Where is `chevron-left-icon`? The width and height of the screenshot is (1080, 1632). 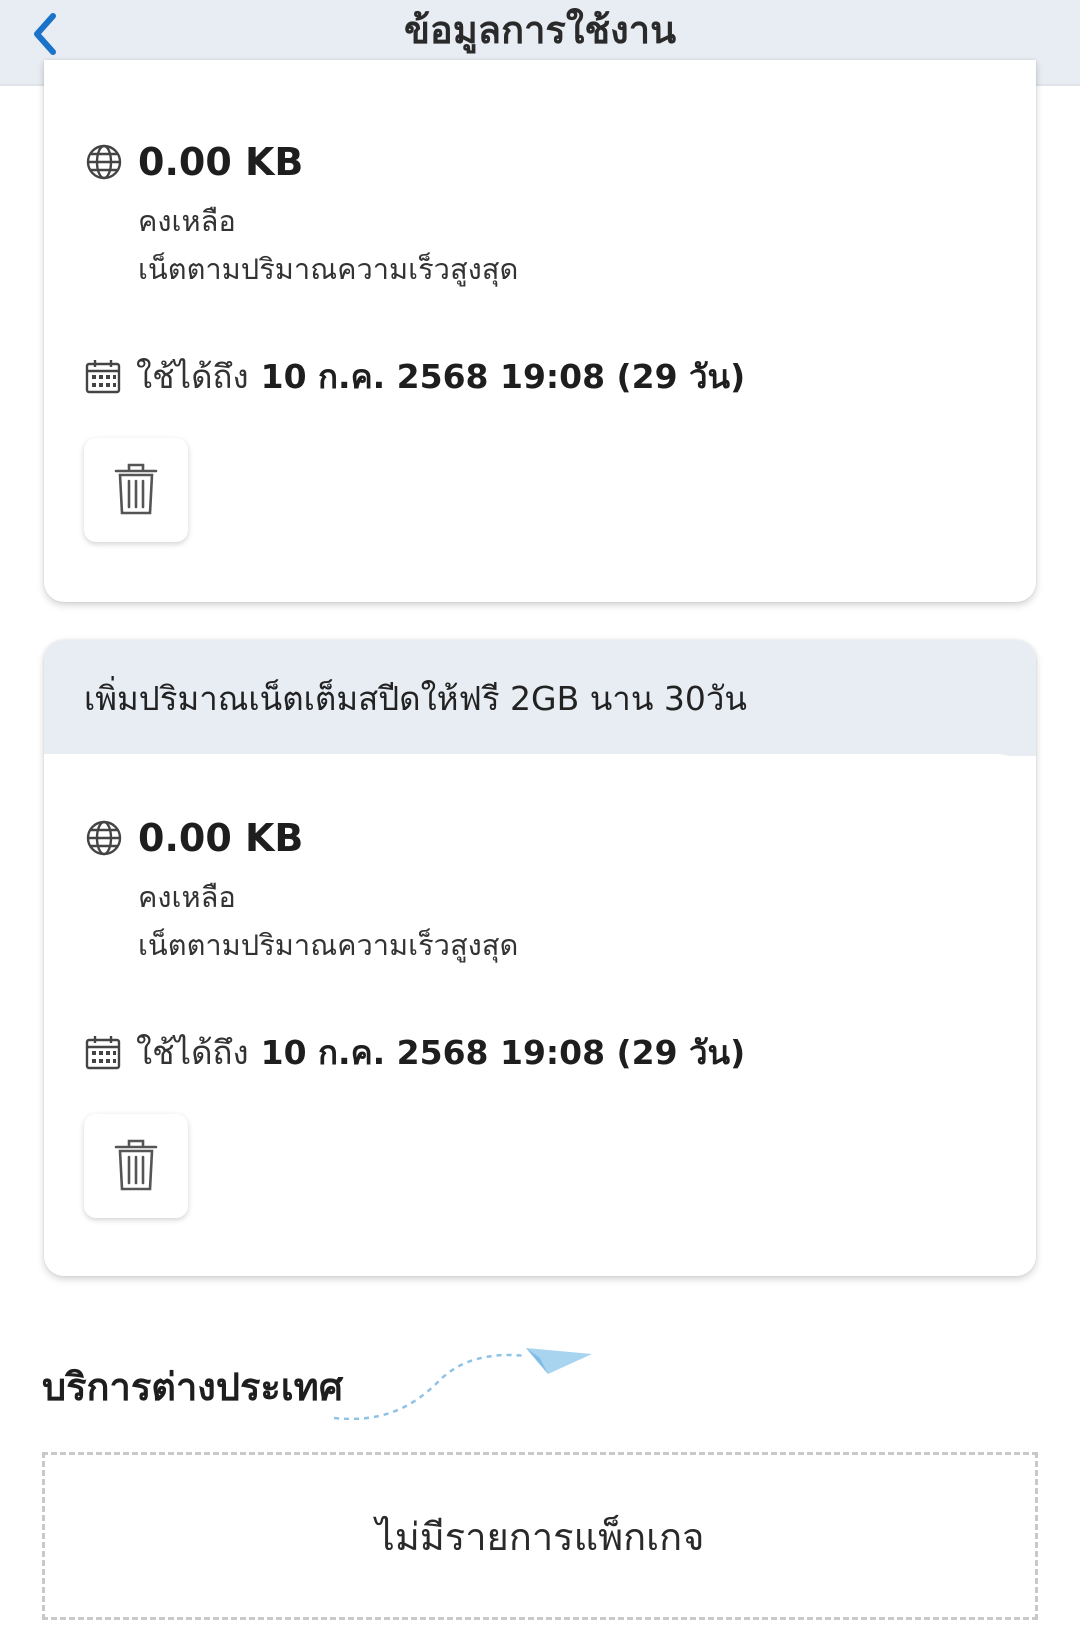
chevron-left-icon is located at coordinates (45, 34).